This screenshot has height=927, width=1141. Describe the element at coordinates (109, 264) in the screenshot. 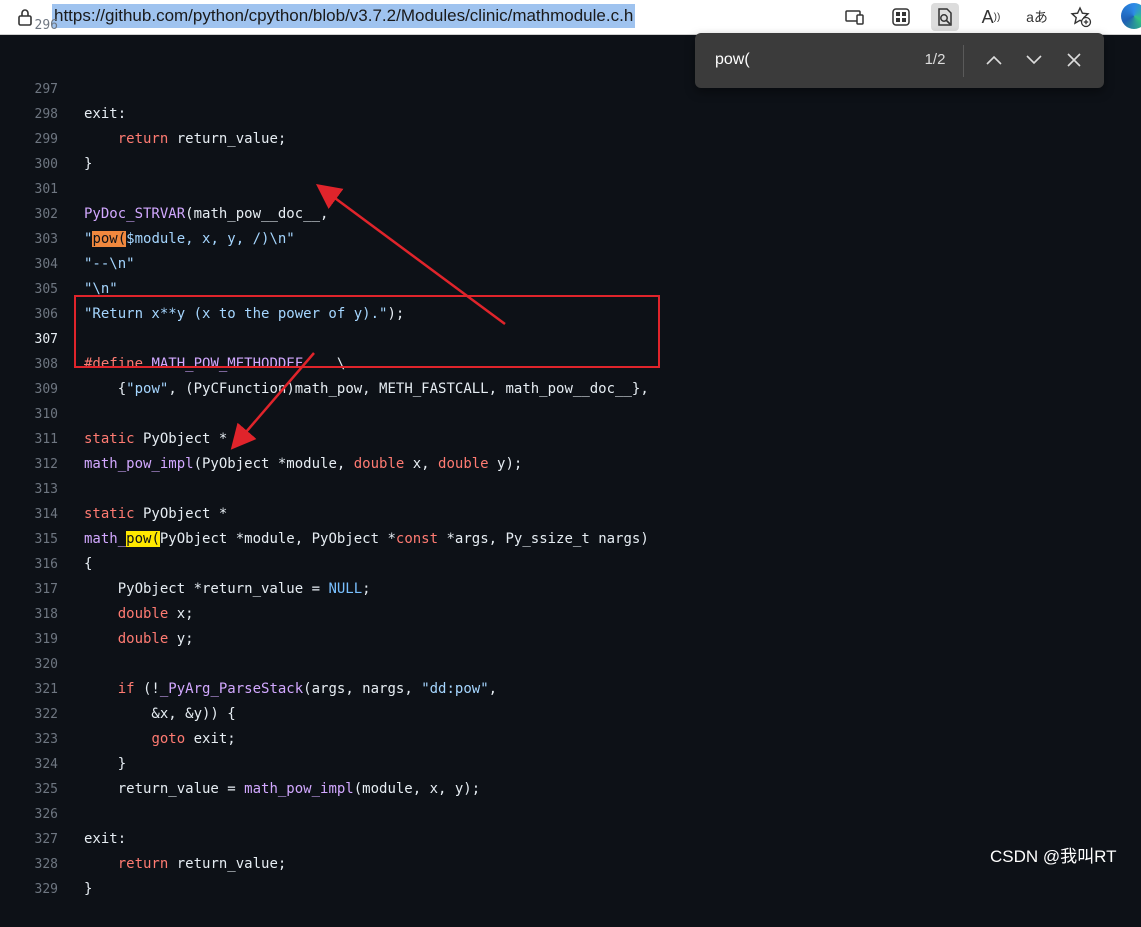

I see `code-text: "--\n"` at that location.